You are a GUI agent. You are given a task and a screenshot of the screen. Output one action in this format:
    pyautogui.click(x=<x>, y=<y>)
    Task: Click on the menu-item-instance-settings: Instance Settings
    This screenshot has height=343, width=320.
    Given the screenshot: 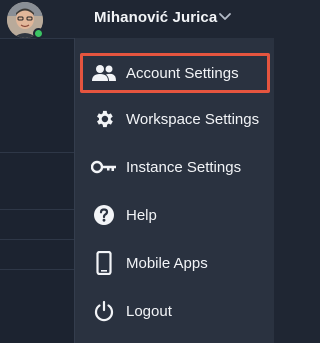 What is the action you would take?
    pyautogui.click(x=175, y=167)
    